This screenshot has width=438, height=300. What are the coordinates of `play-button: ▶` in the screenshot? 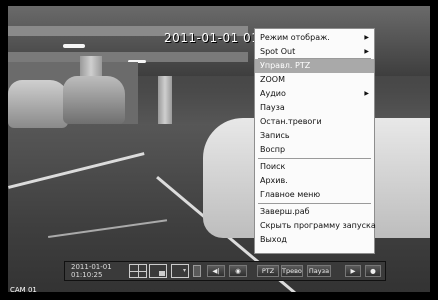 It's located at (353, 271).